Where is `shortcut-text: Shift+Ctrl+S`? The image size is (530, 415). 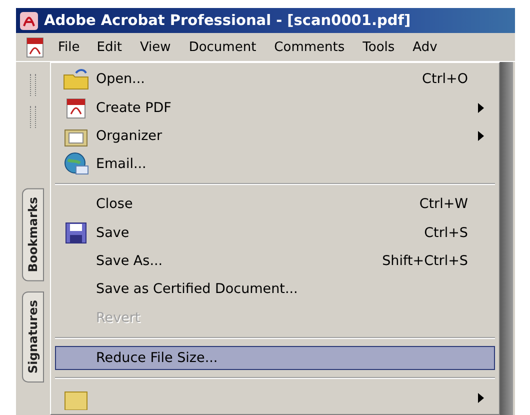
shortcut-text: Shift+Ctrl+S is located at coordinates (425, 261).